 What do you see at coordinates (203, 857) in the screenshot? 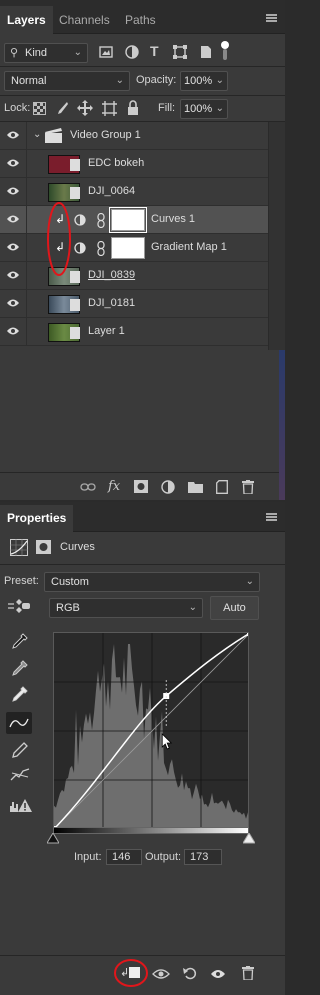
I see `output-field: 173` at bounding box center [203, 857].